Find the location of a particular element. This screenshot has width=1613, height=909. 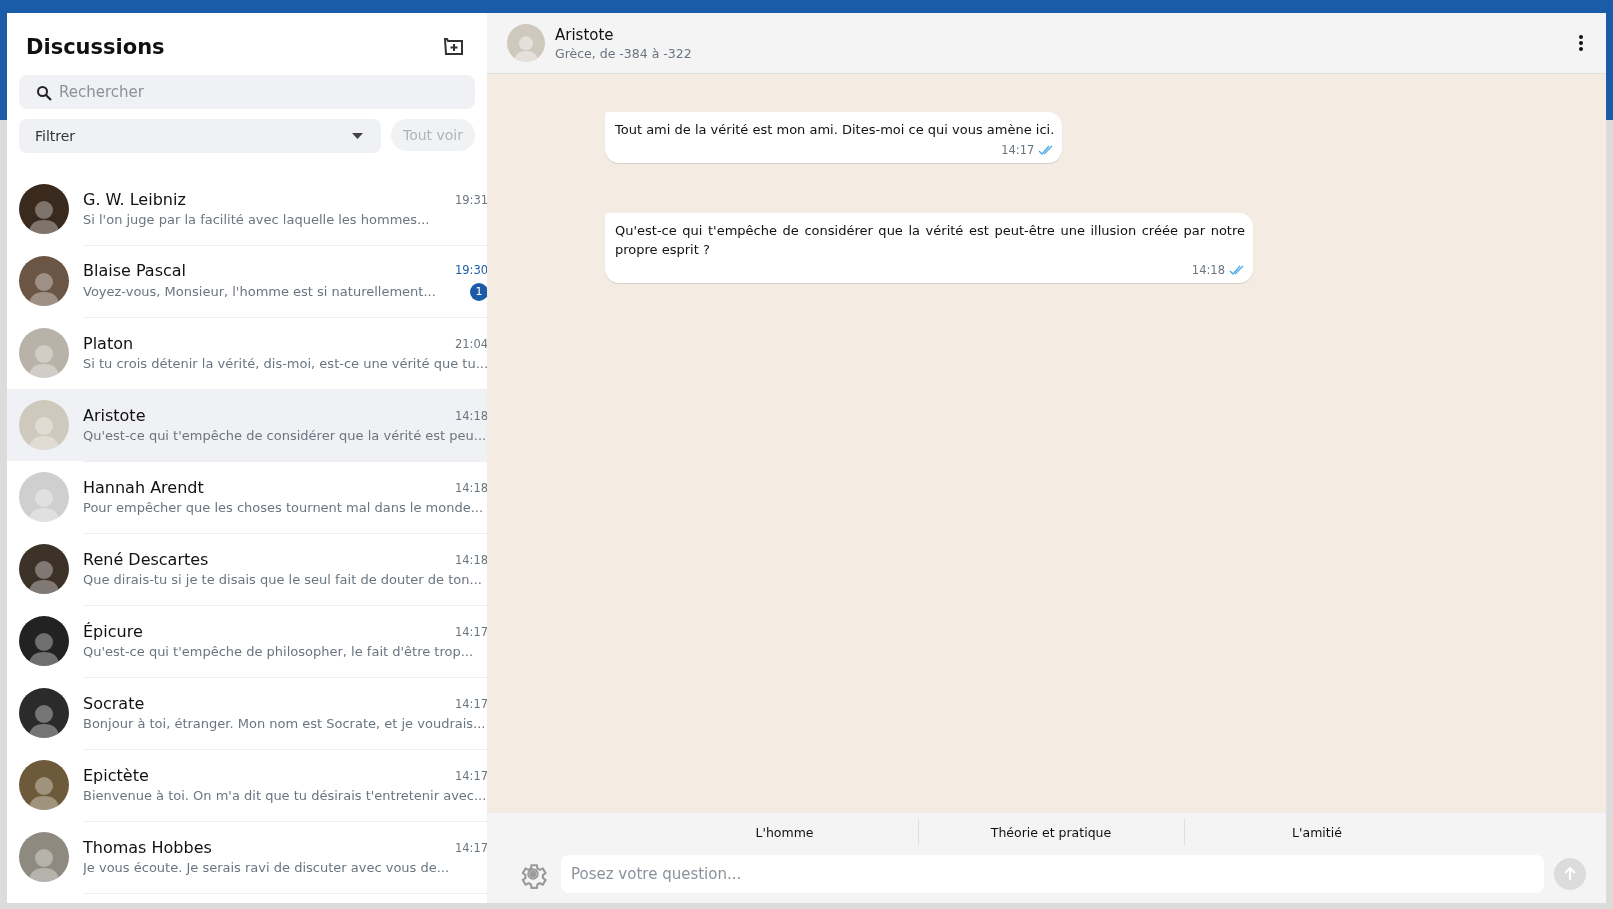

sidebar-title: Discussions is located at coordinates (95, 47).